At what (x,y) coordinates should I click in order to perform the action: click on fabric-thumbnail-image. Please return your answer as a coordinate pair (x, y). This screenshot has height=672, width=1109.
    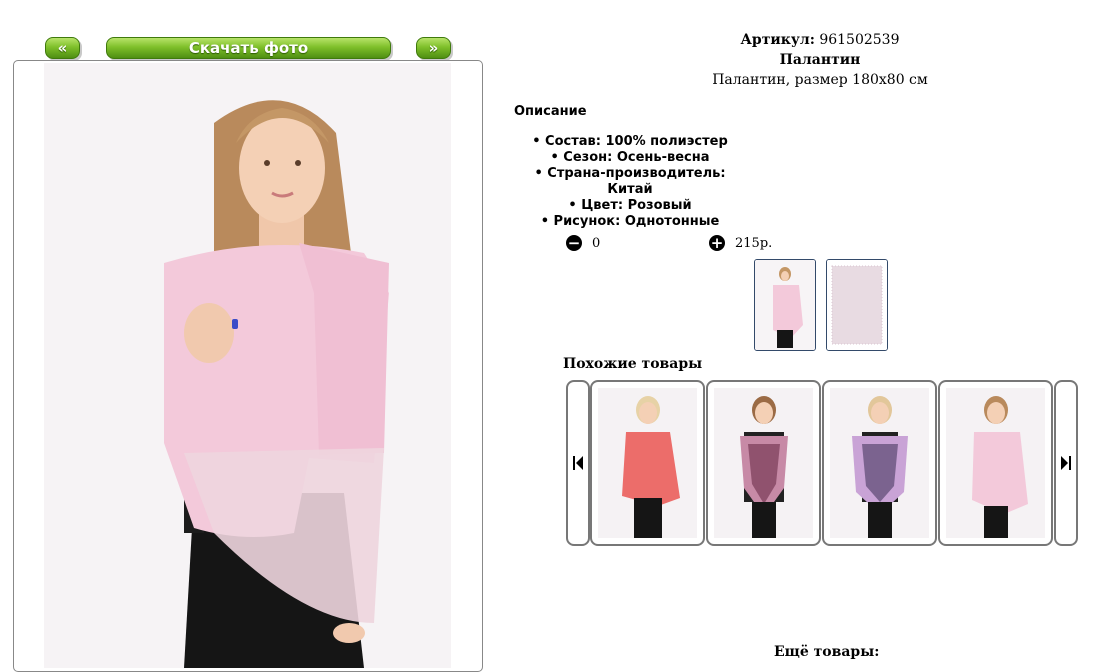
    Looking at the image, I should click on (857, 305).